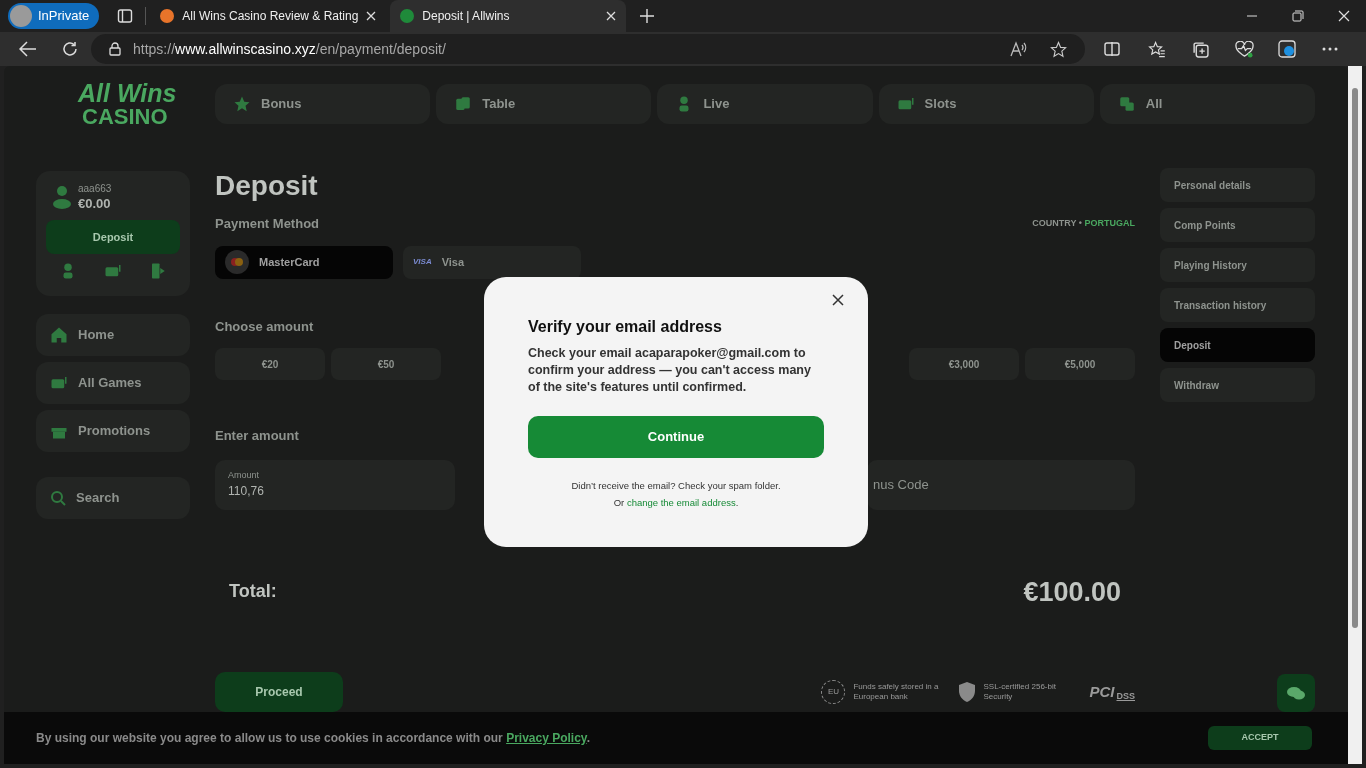 The width and height of the screenshot is (1366, 768). What do you see at coordinates (386, 364) in the screenshot?
I see `amount-option: €50` at bounding box center [386, 364].